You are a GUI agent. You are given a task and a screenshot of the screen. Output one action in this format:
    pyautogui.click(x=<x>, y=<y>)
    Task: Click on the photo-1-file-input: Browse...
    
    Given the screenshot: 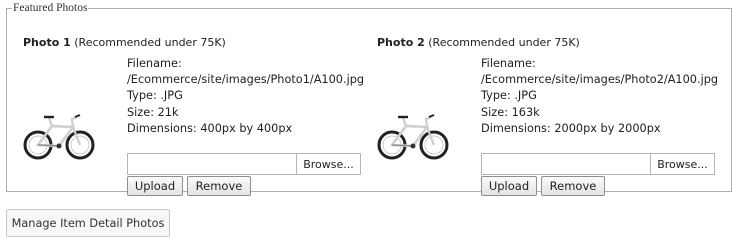 What is the action you would take?
    pyautogui.click(x=244, y=164)
    